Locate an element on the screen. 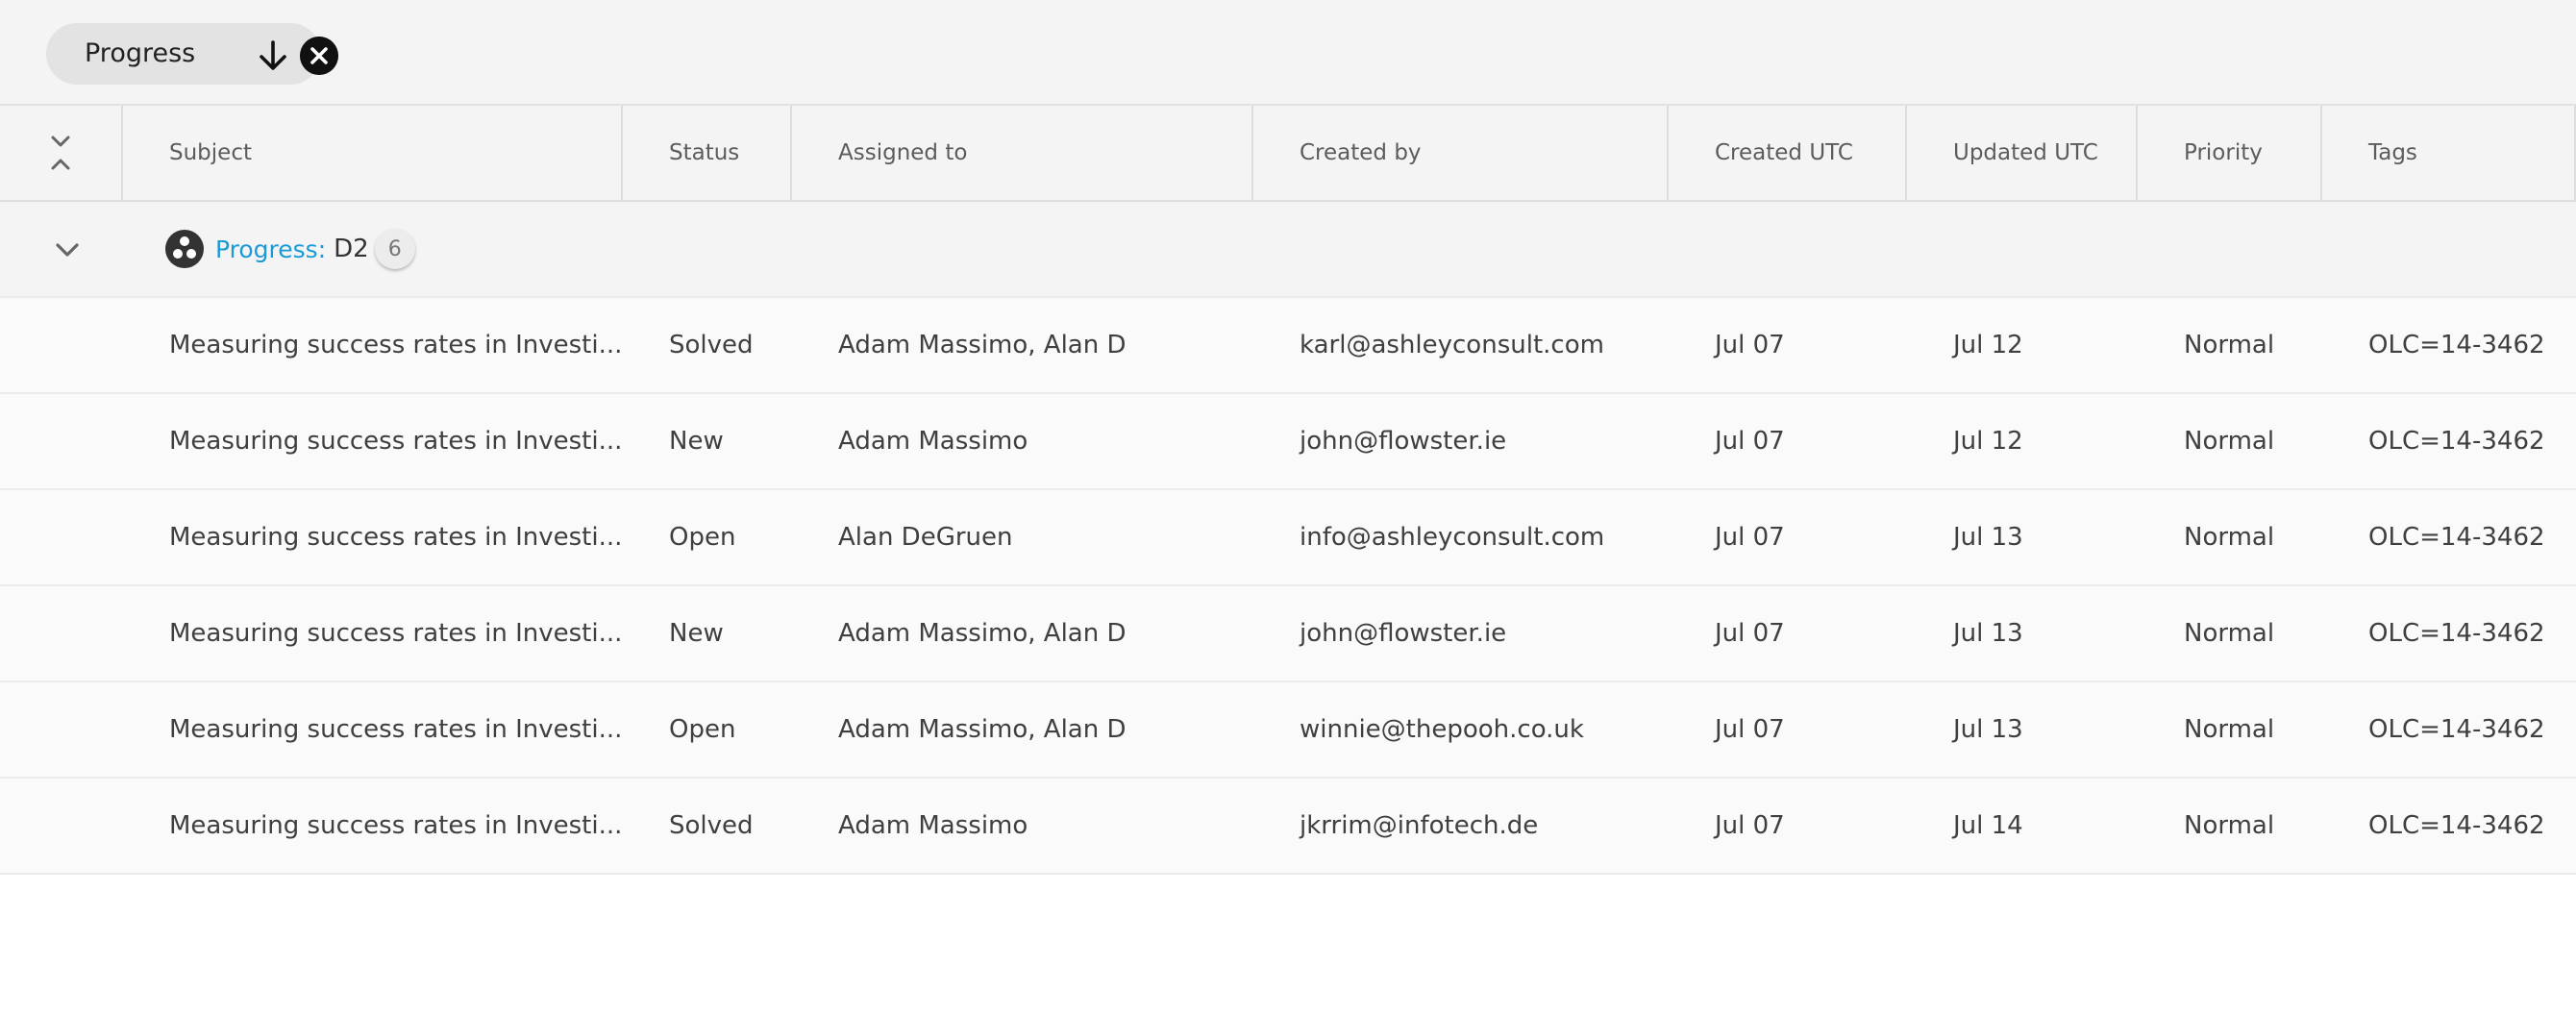 This screenshot has height=1015, width=2576. column-header-status: Status is located at coordinates (707, 153).